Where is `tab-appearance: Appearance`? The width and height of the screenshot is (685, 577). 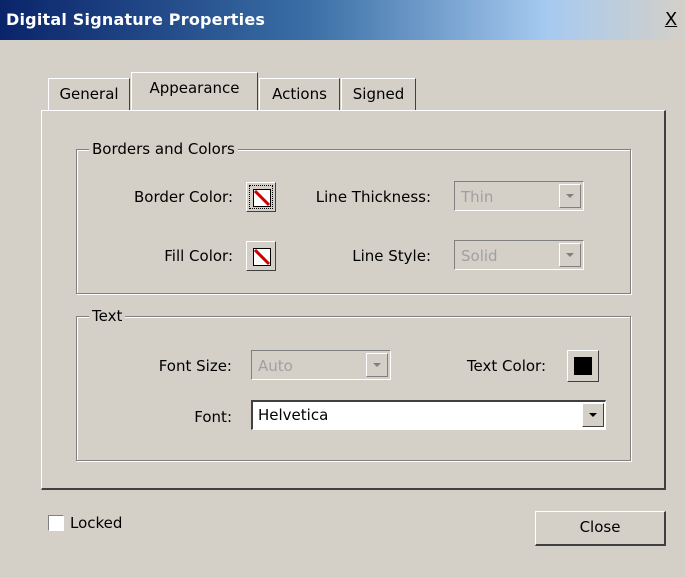 tab-appearance: Appearance is located at coordinates (194, 91).